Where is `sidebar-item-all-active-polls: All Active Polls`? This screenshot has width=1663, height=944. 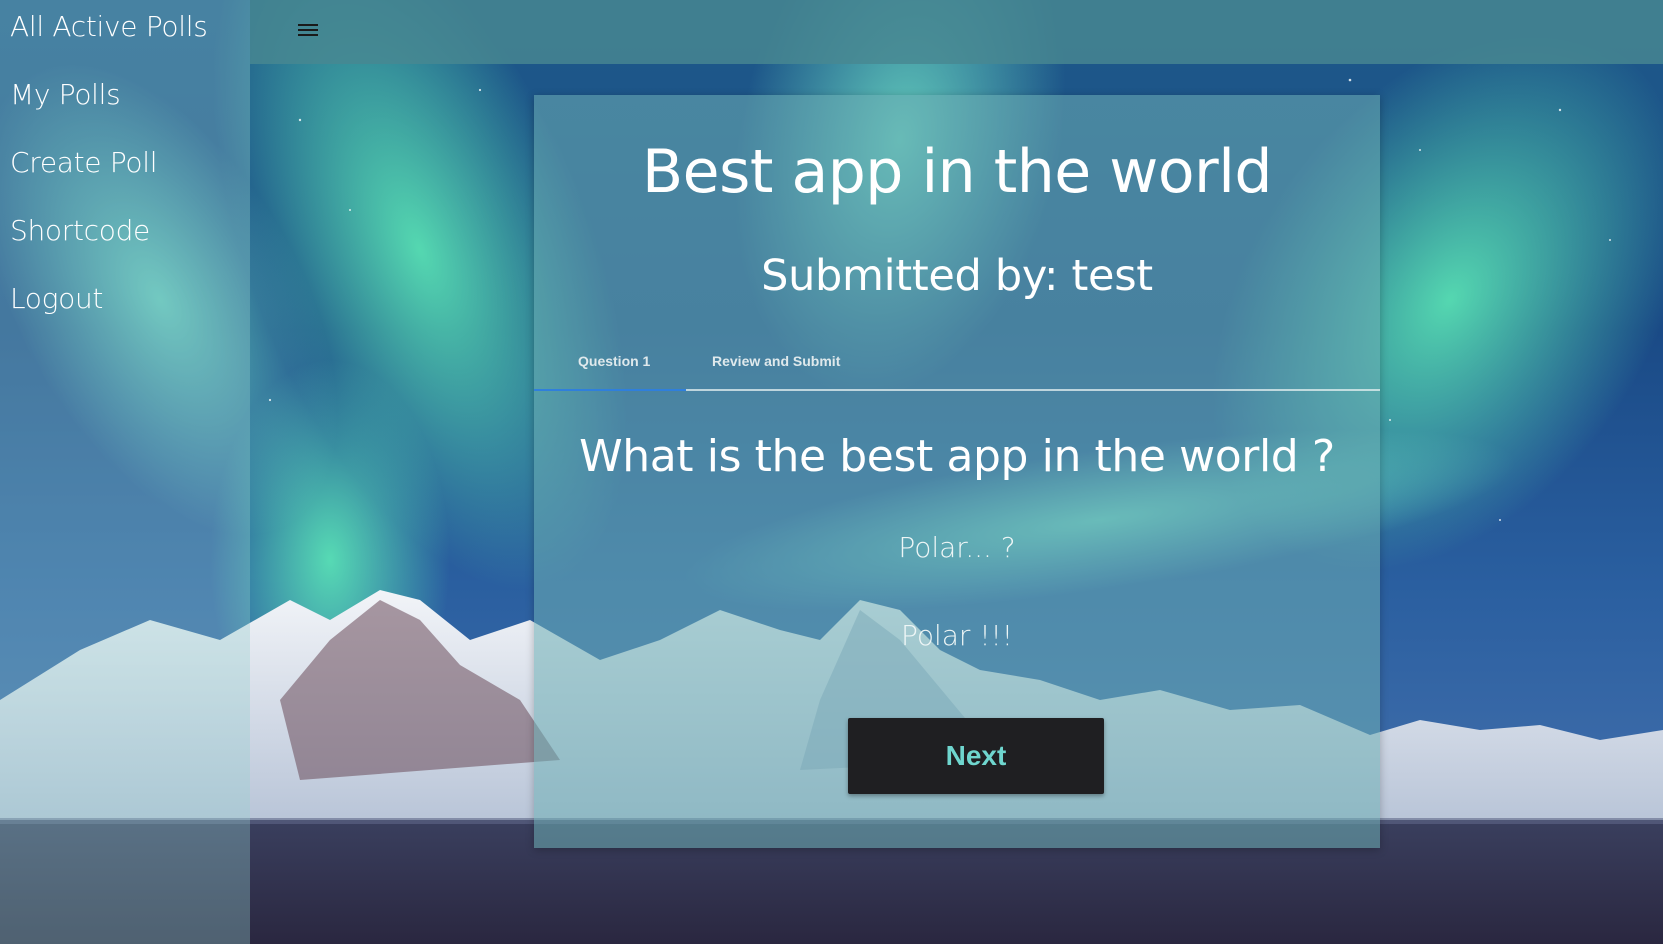 sidebar-item-all-active-polls: All Active Polls is located at coordinates (109, 26).